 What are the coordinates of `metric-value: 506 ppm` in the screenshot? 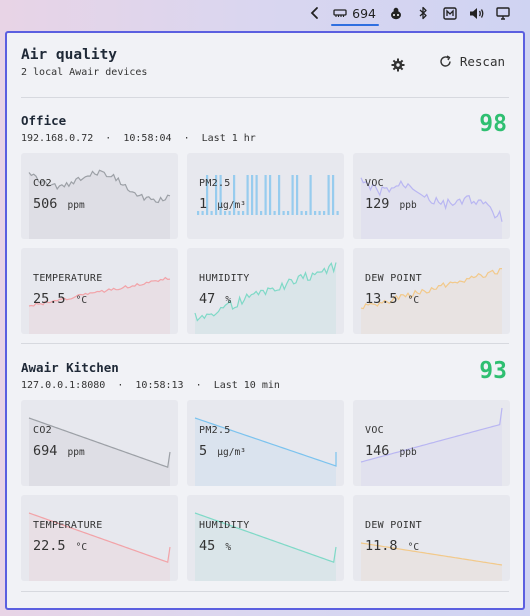 It's located at (59, 204).